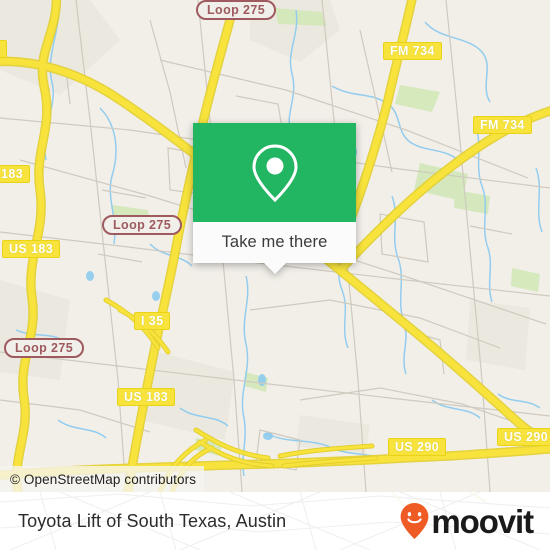 Image resolution: width=550 pixels, height=550 pixels. I want to click on moovit-logo: moovit, so click(466, 521).